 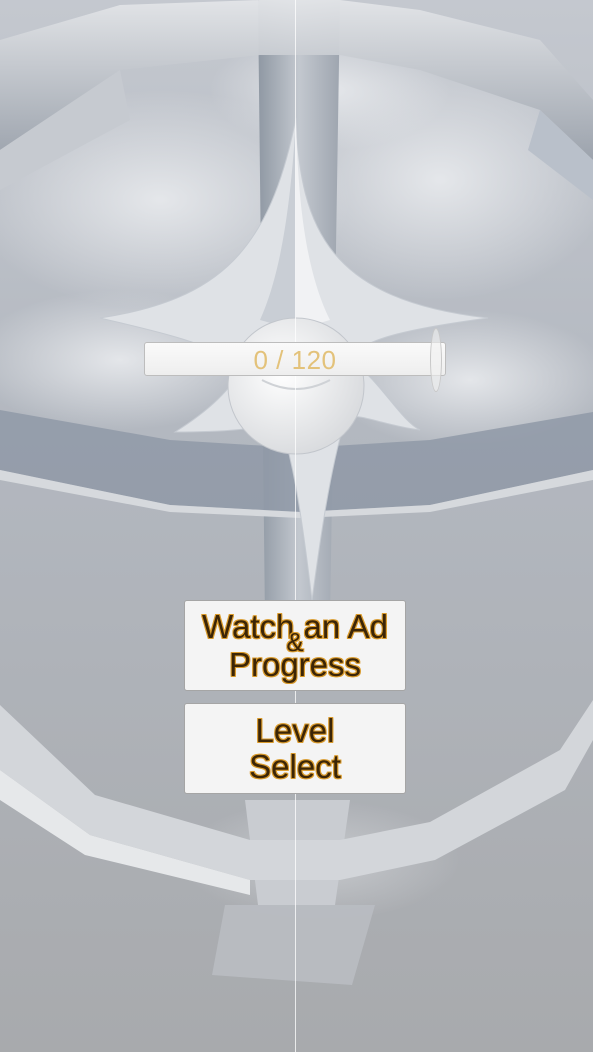 I want to click on level-select-label: Level Select, so click(x=295, y=748).